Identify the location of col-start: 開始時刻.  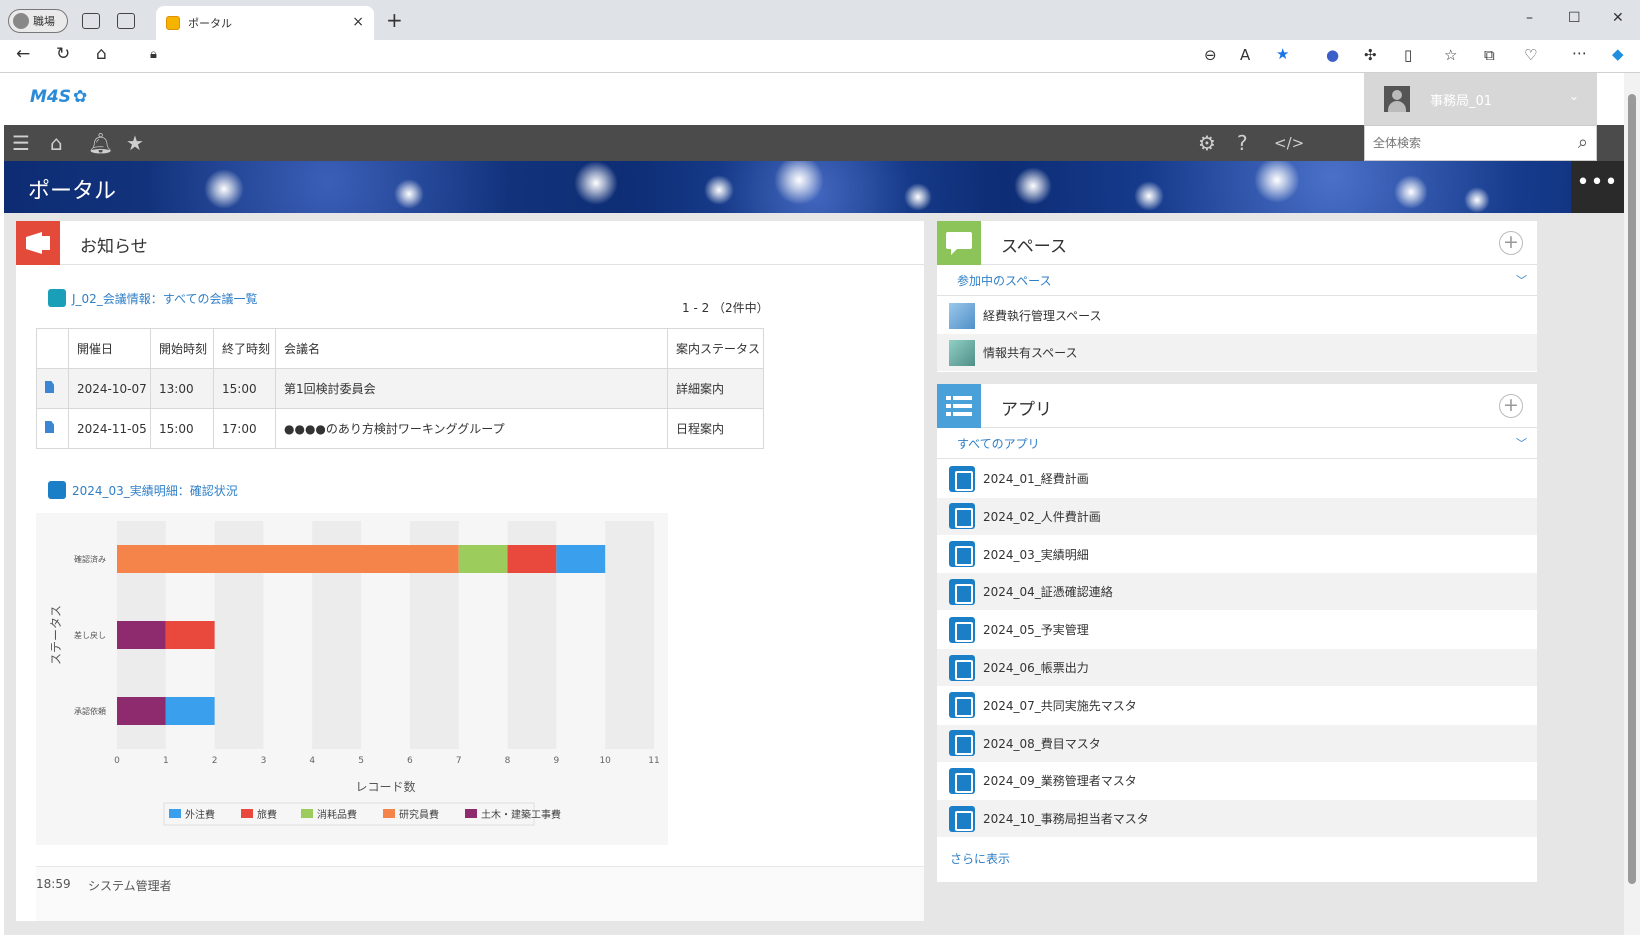
(182, 348).